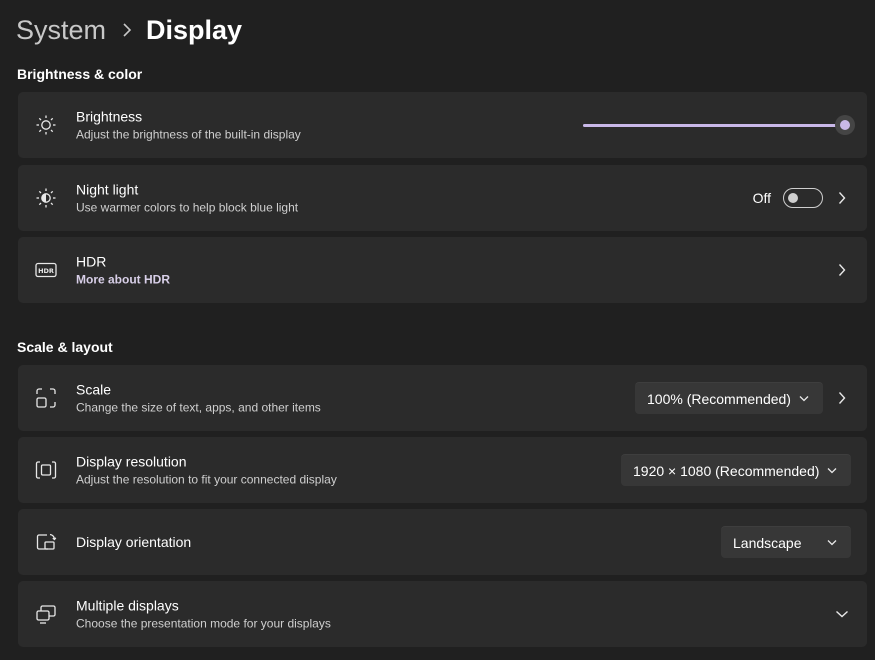  What do you see at coordinates (726, 470) in the screenshot?
I see `resolution-dropdown-value: 1920 × 1080 (Recommended)` at bounding box center [726, 470].